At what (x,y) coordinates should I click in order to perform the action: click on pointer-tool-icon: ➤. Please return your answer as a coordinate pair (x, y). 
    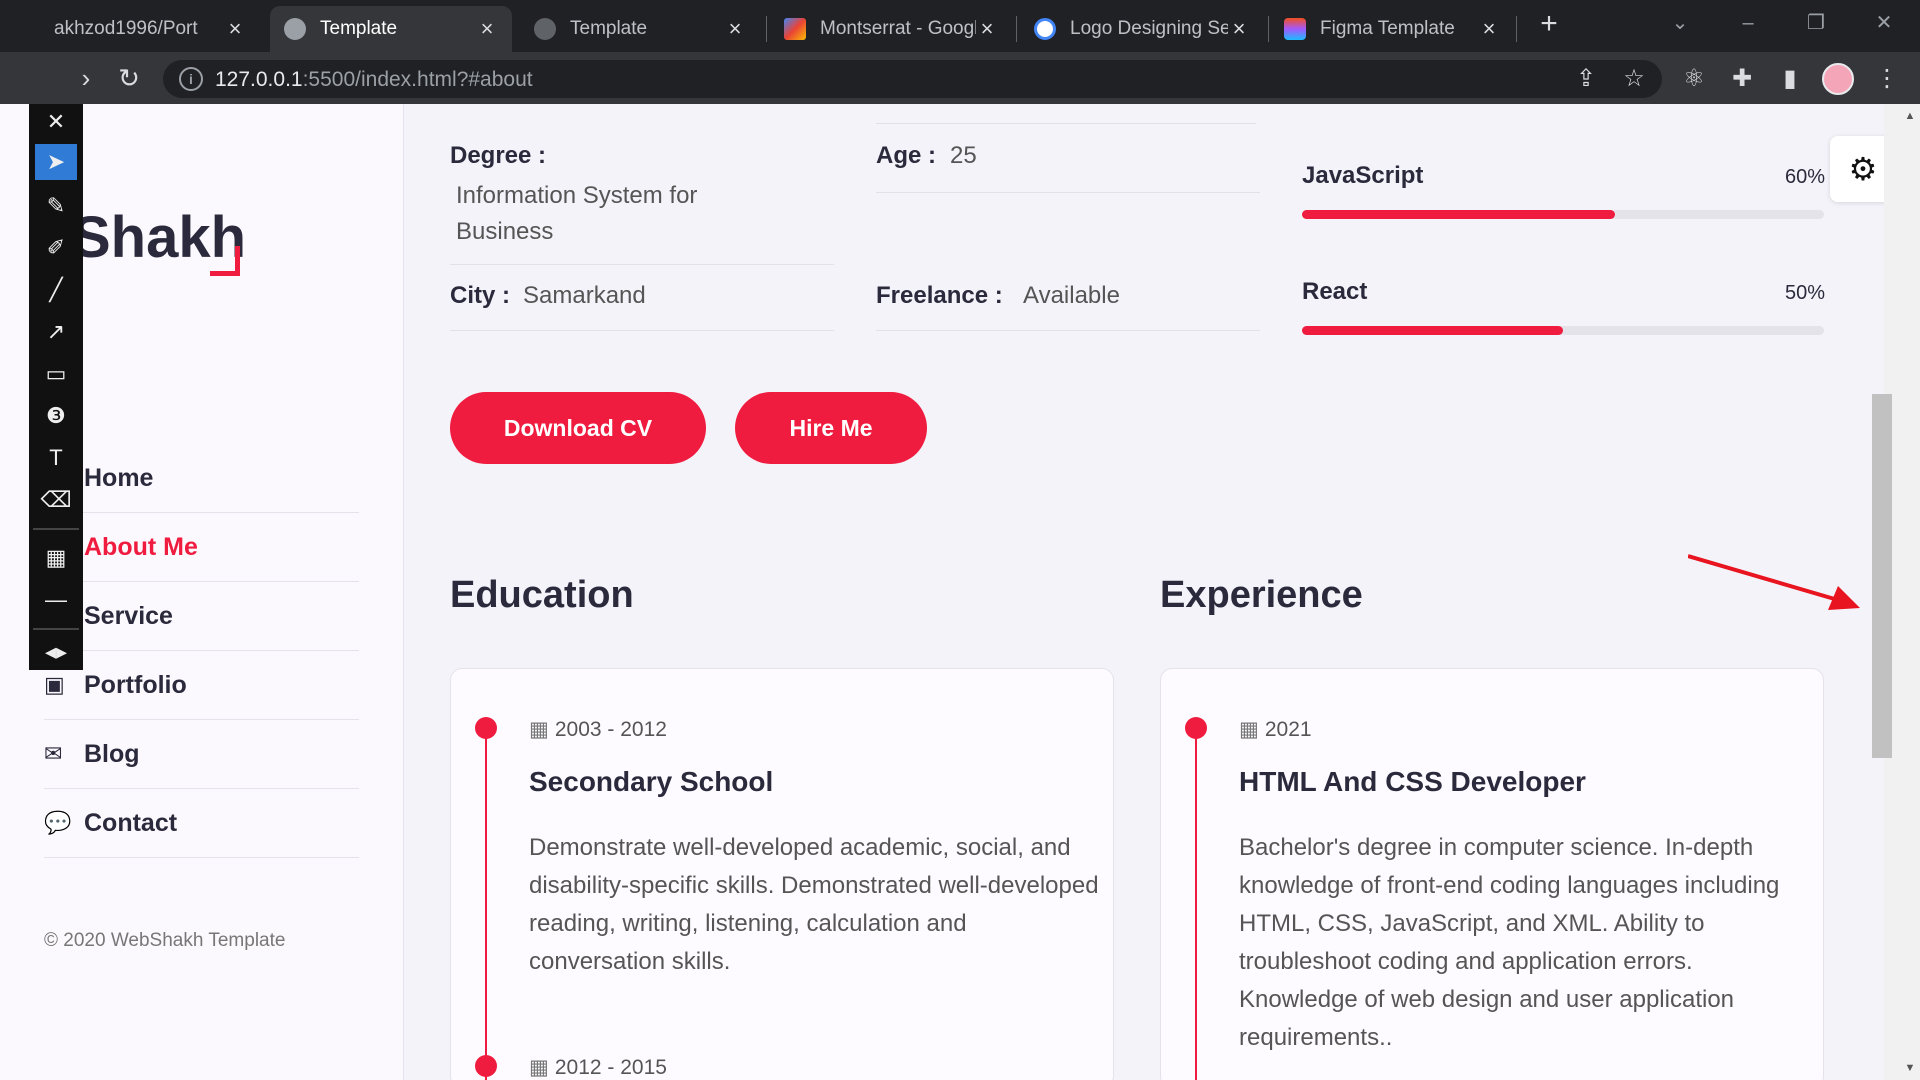
    Looking at the image, I should click on (56, 162).